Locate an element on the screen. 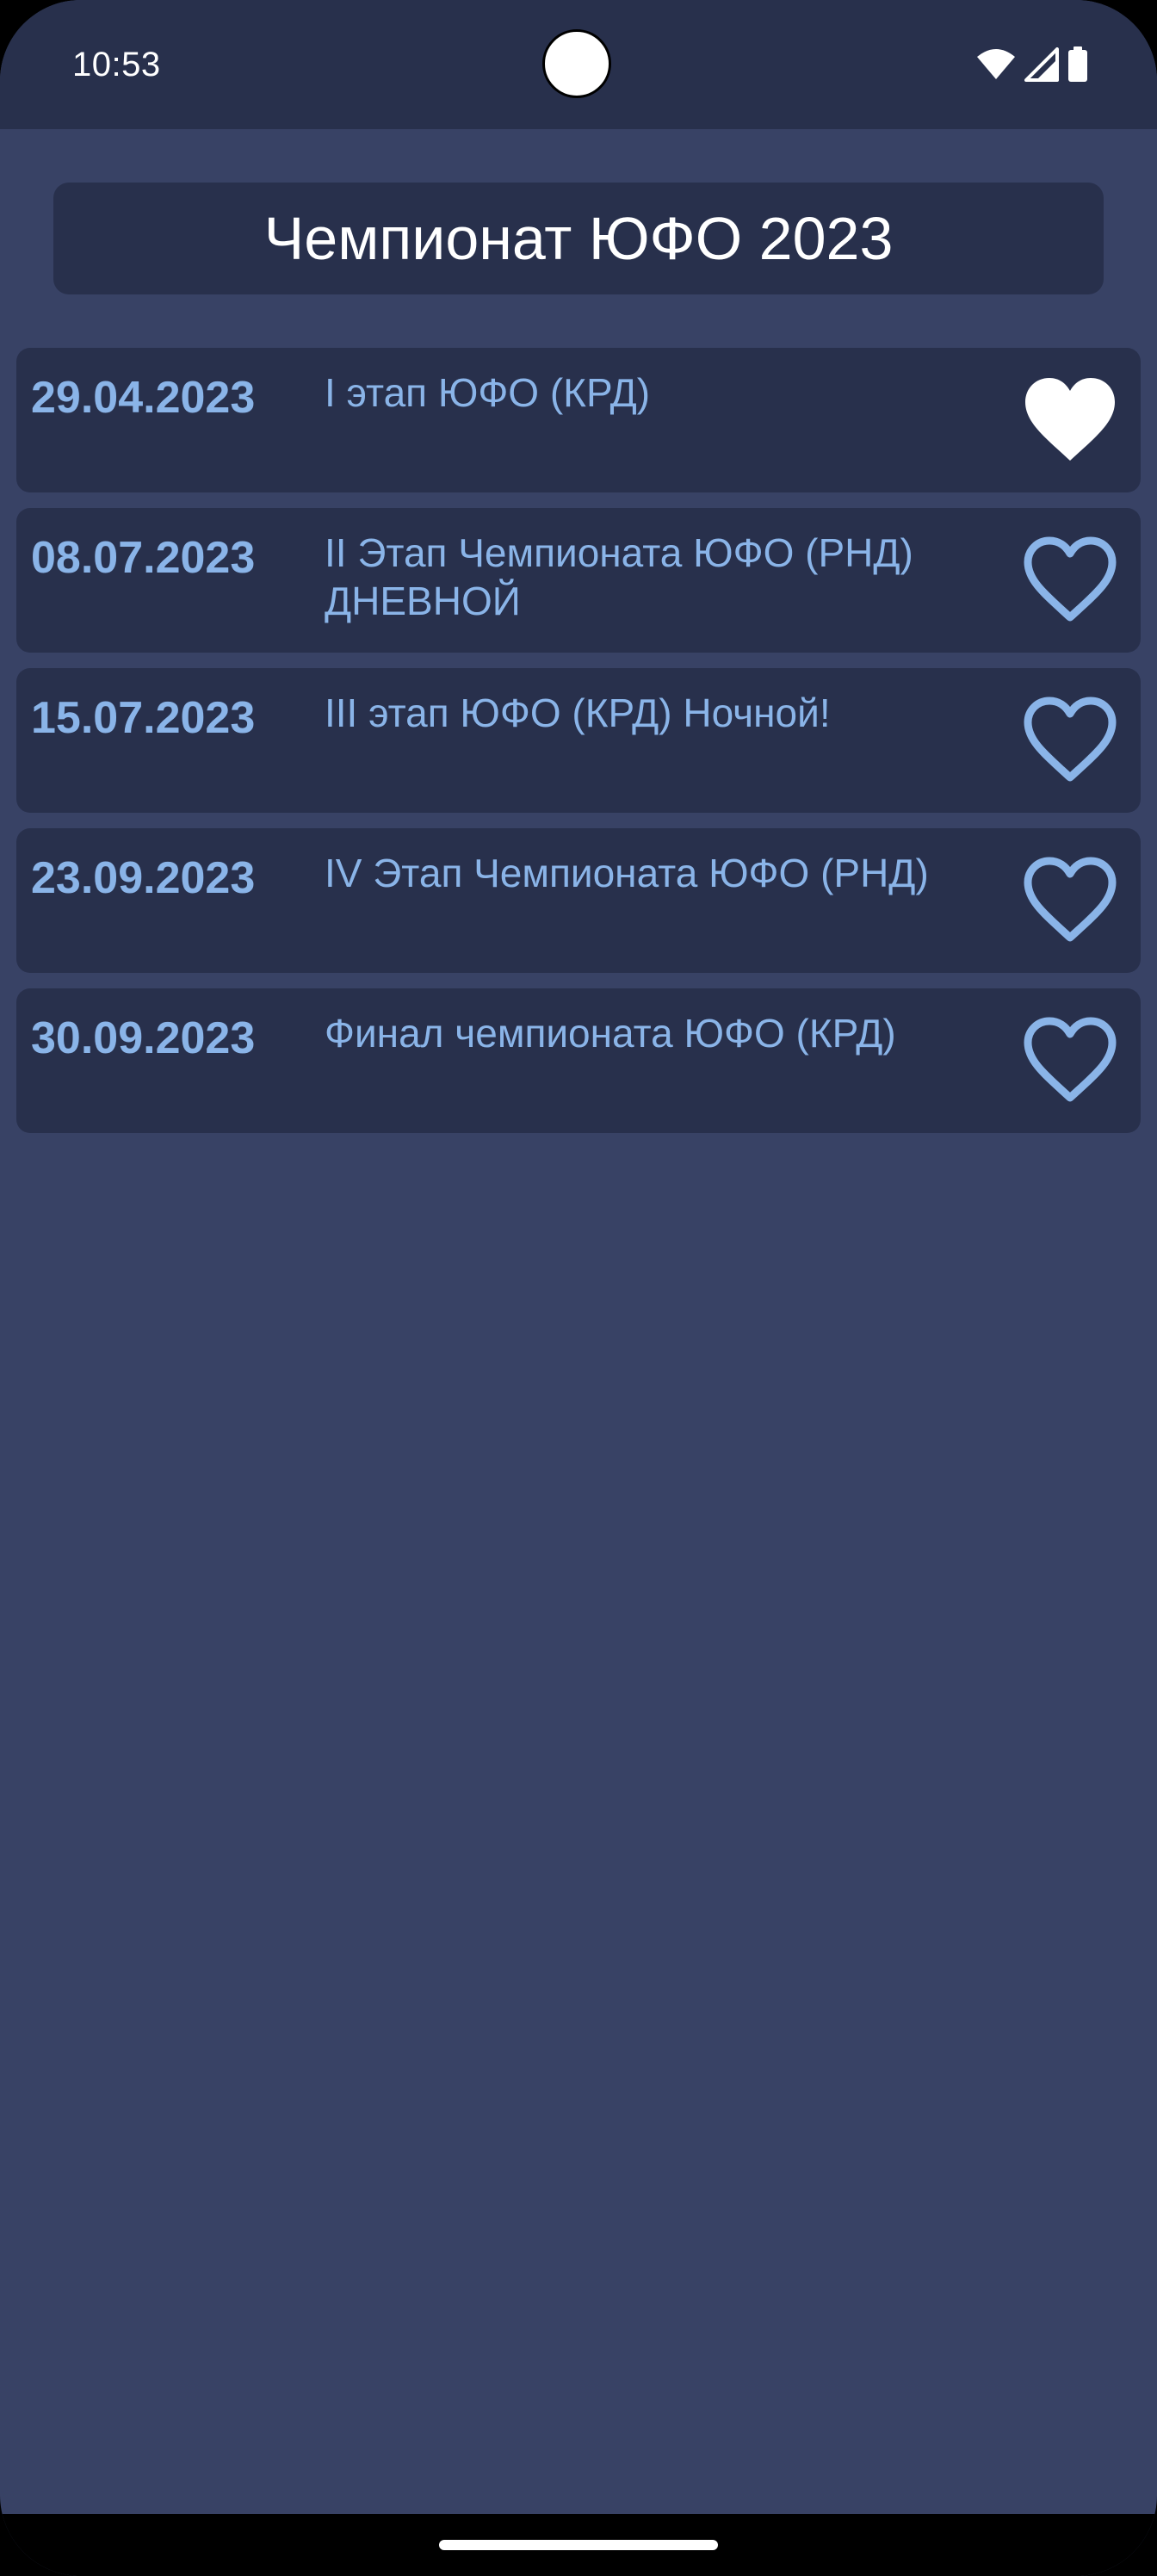 Image resolution: width=1157 pixels, height=2576 pixels. heart-filled-icon is located at coordinates (1070, 419).